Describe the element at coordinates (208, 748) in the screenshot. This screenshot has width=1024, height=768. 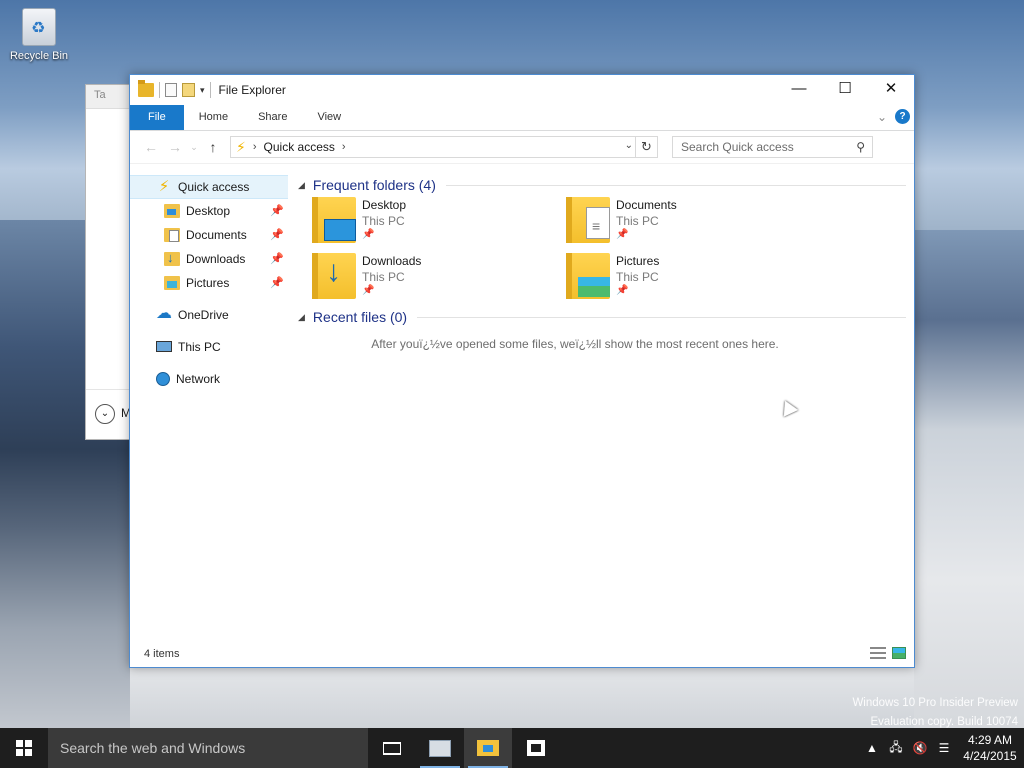
I see `taskbar-search-box: Search the web and Windows` at that location.